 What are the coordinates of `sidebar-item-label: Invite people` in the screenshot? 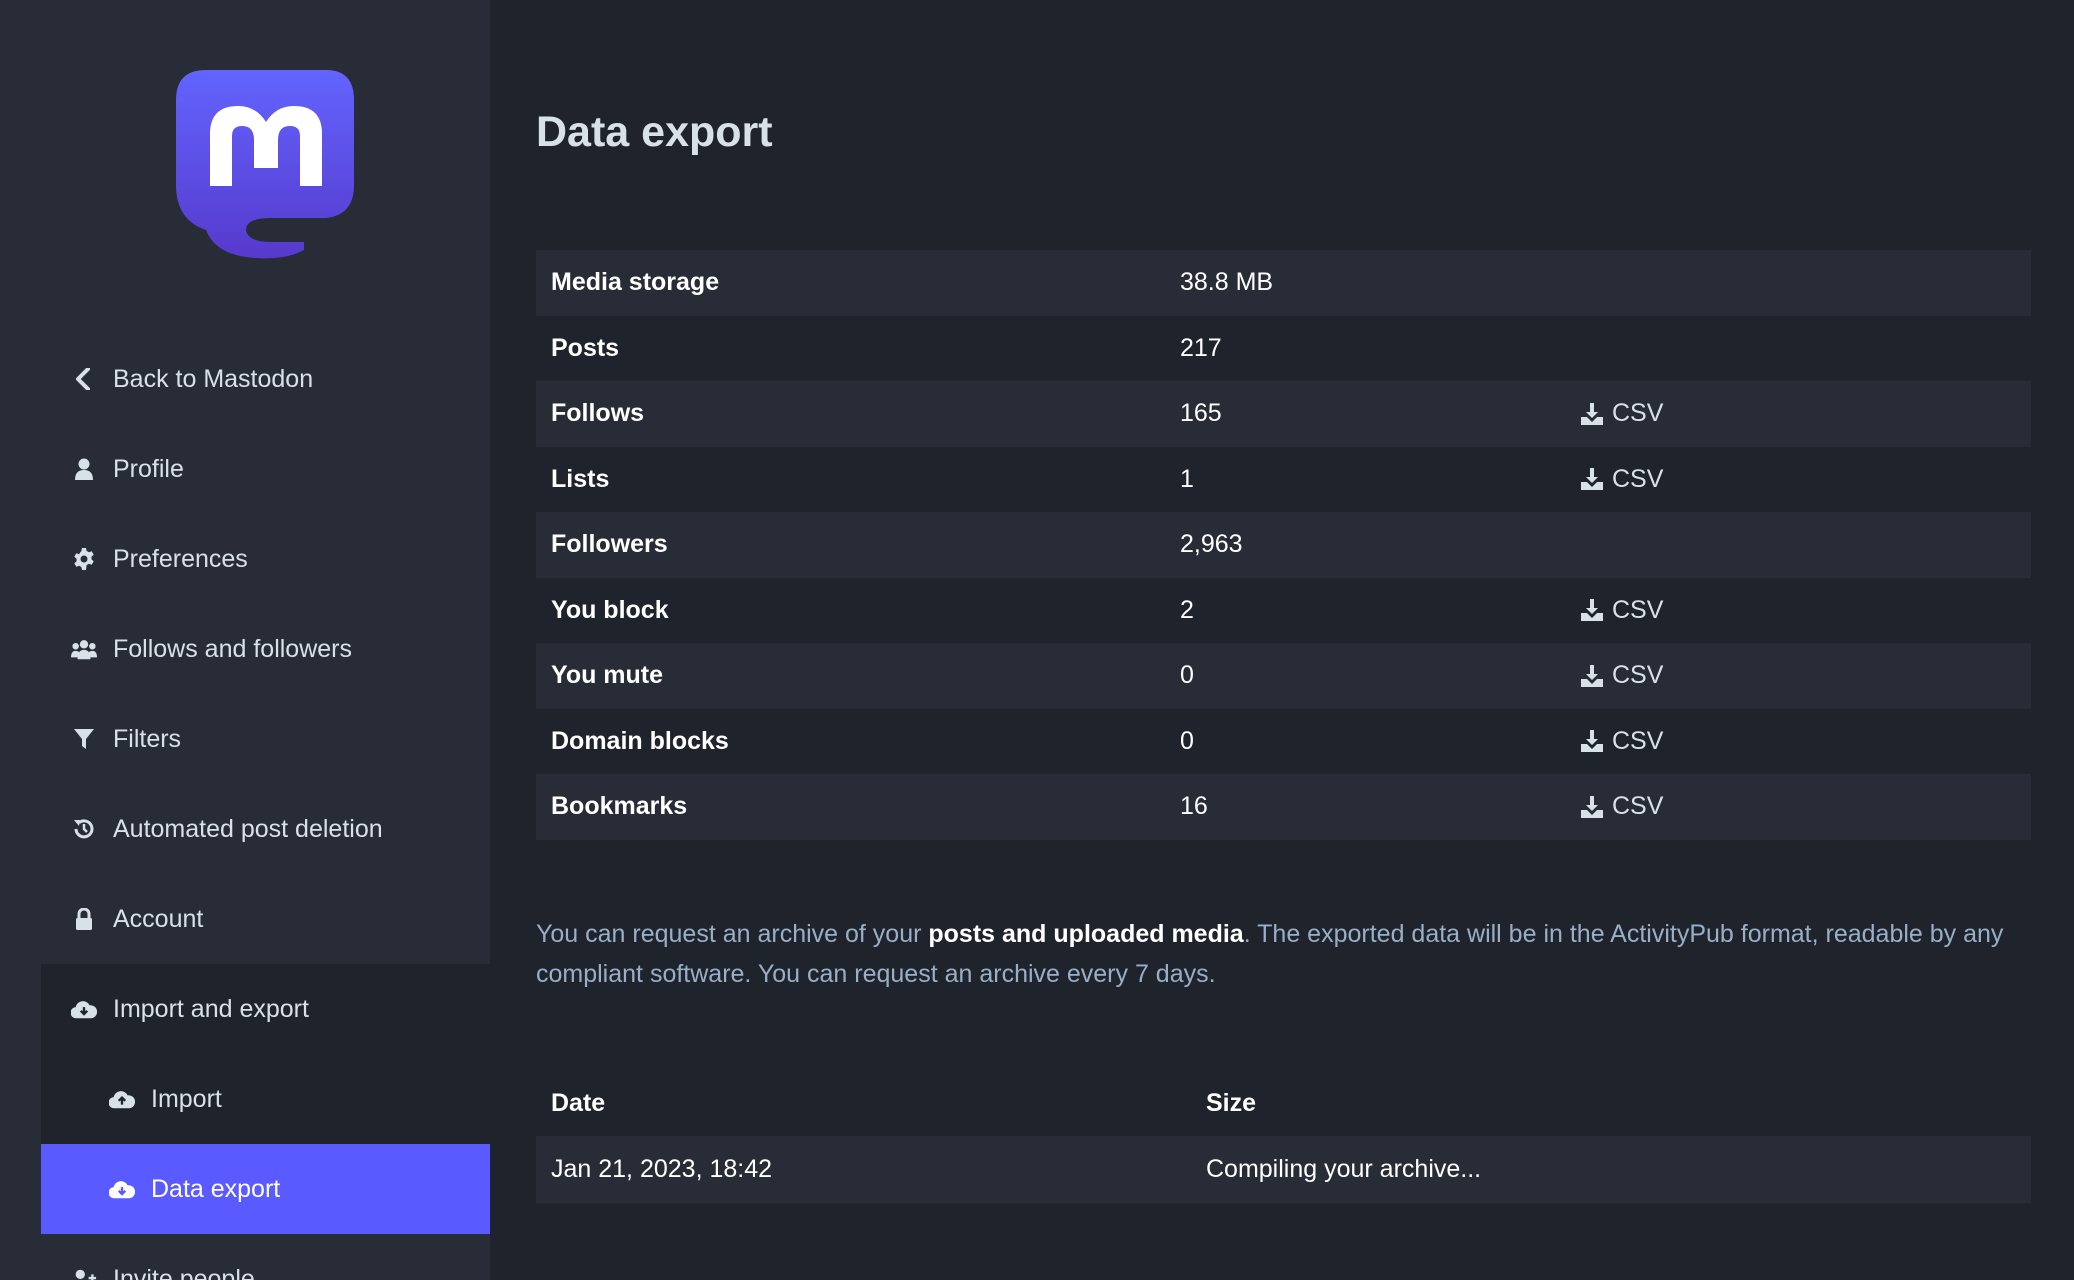 It's located at (184, 1272).